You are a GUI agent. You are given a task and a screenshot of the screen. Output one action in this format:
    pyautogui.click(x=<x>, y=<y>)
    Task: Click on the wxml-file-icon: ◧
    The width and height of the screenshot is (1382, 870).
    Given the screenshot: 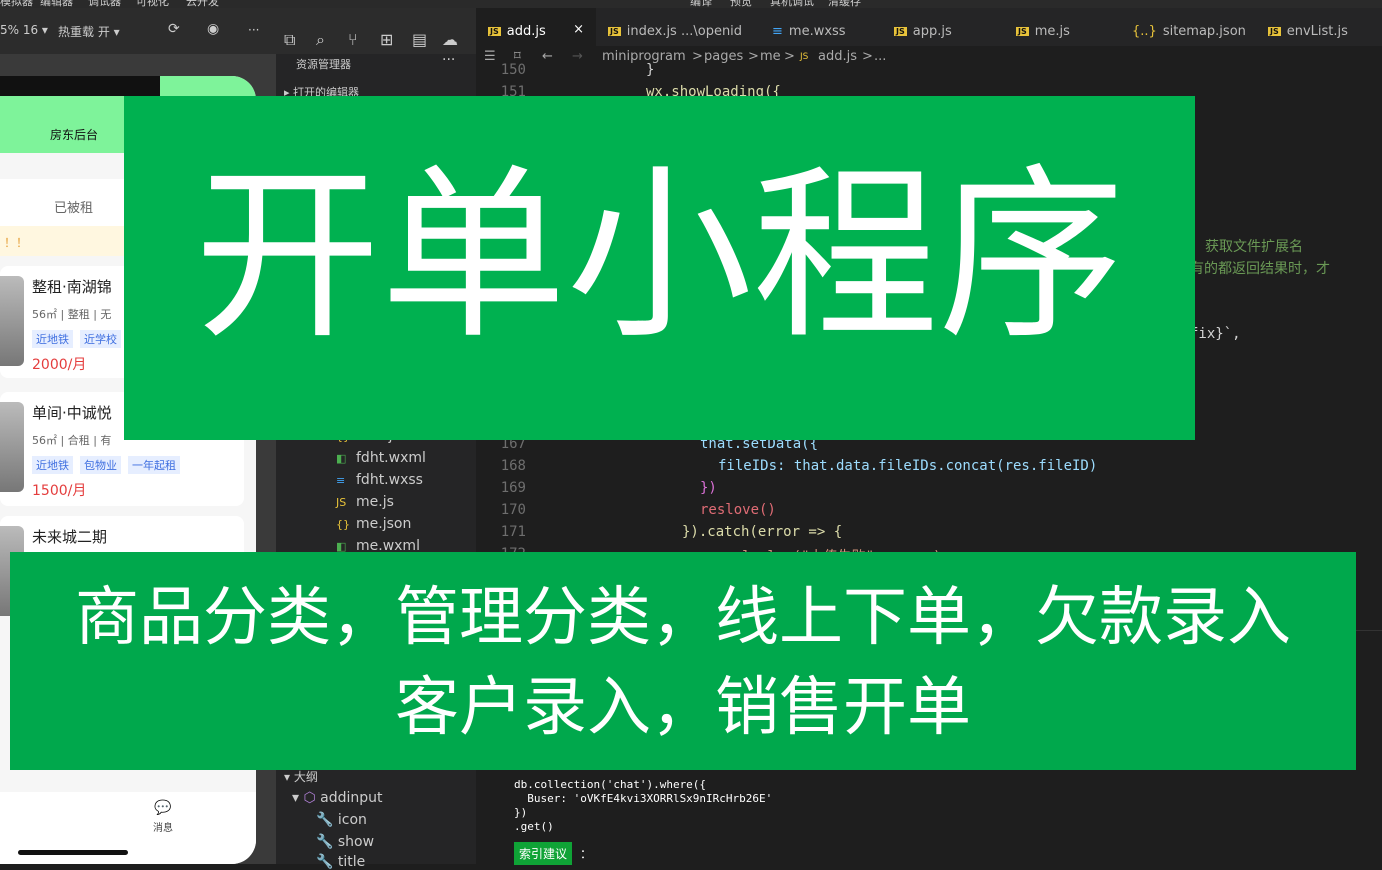 What is the action you would take?
    pyautogui.click(x=341, y=458)
    